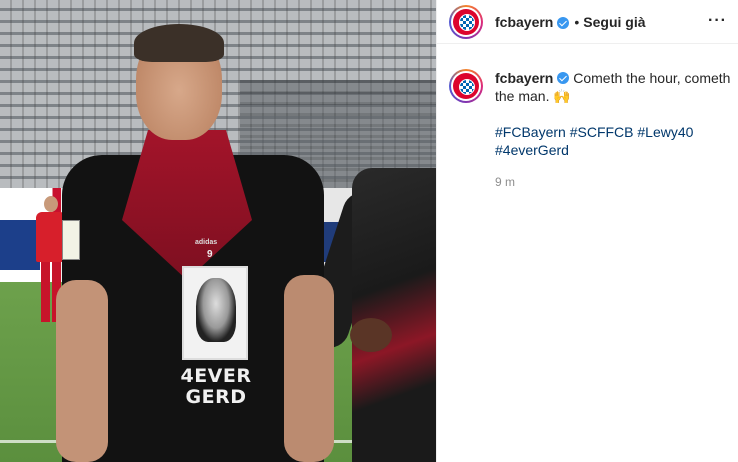 This screenshot has height=462, width=738. What do you see at coordinates (216, 376) in the screenshot?
I see `shirt-print-line-1: 4EVER` at bounding box center [216, 376].